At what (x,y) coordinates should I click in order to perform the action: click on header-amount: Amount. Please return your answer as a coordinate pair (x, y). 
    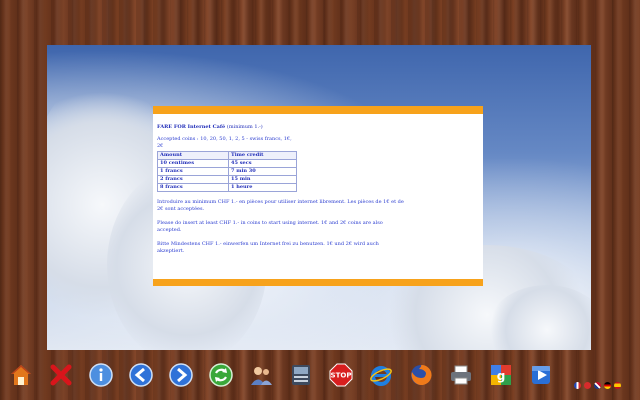
    Looking at the image, I should click on (193, 155).